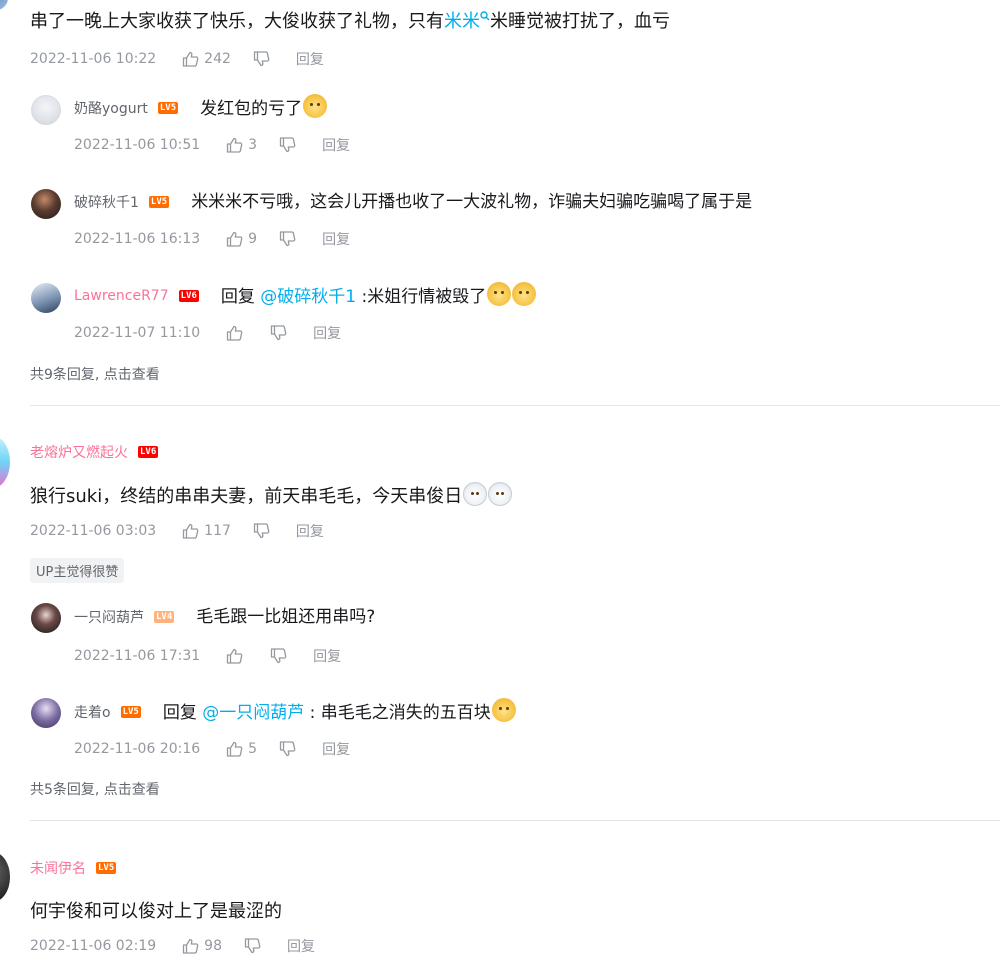  I want to click on mention-link: @一只闷葫芦, so click(253, 713).